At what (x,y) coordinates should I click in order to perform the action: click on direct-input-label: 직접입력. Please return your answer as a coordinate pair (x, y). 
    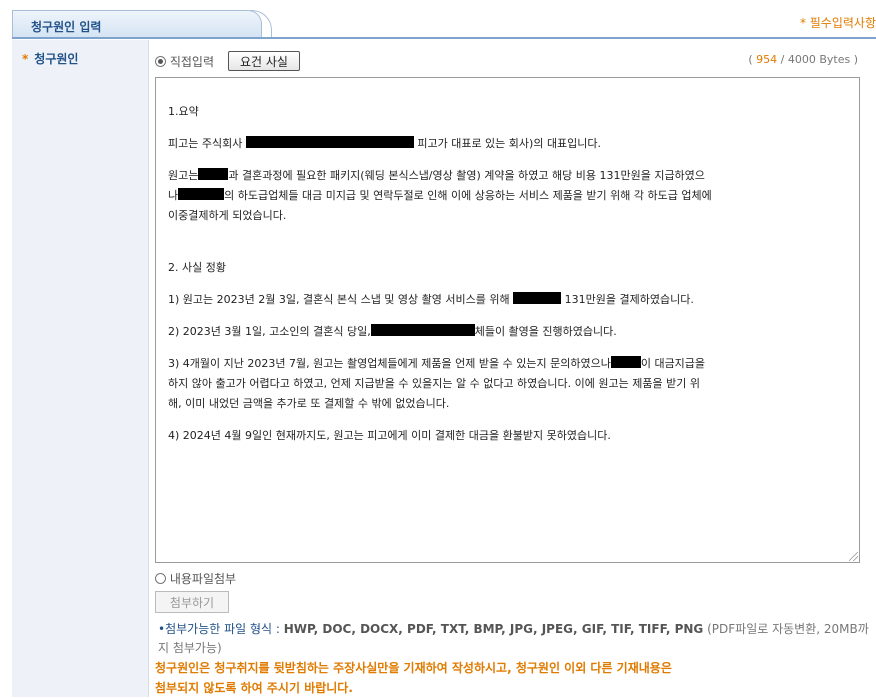
    Looking at the image, I should click on (191, 62).